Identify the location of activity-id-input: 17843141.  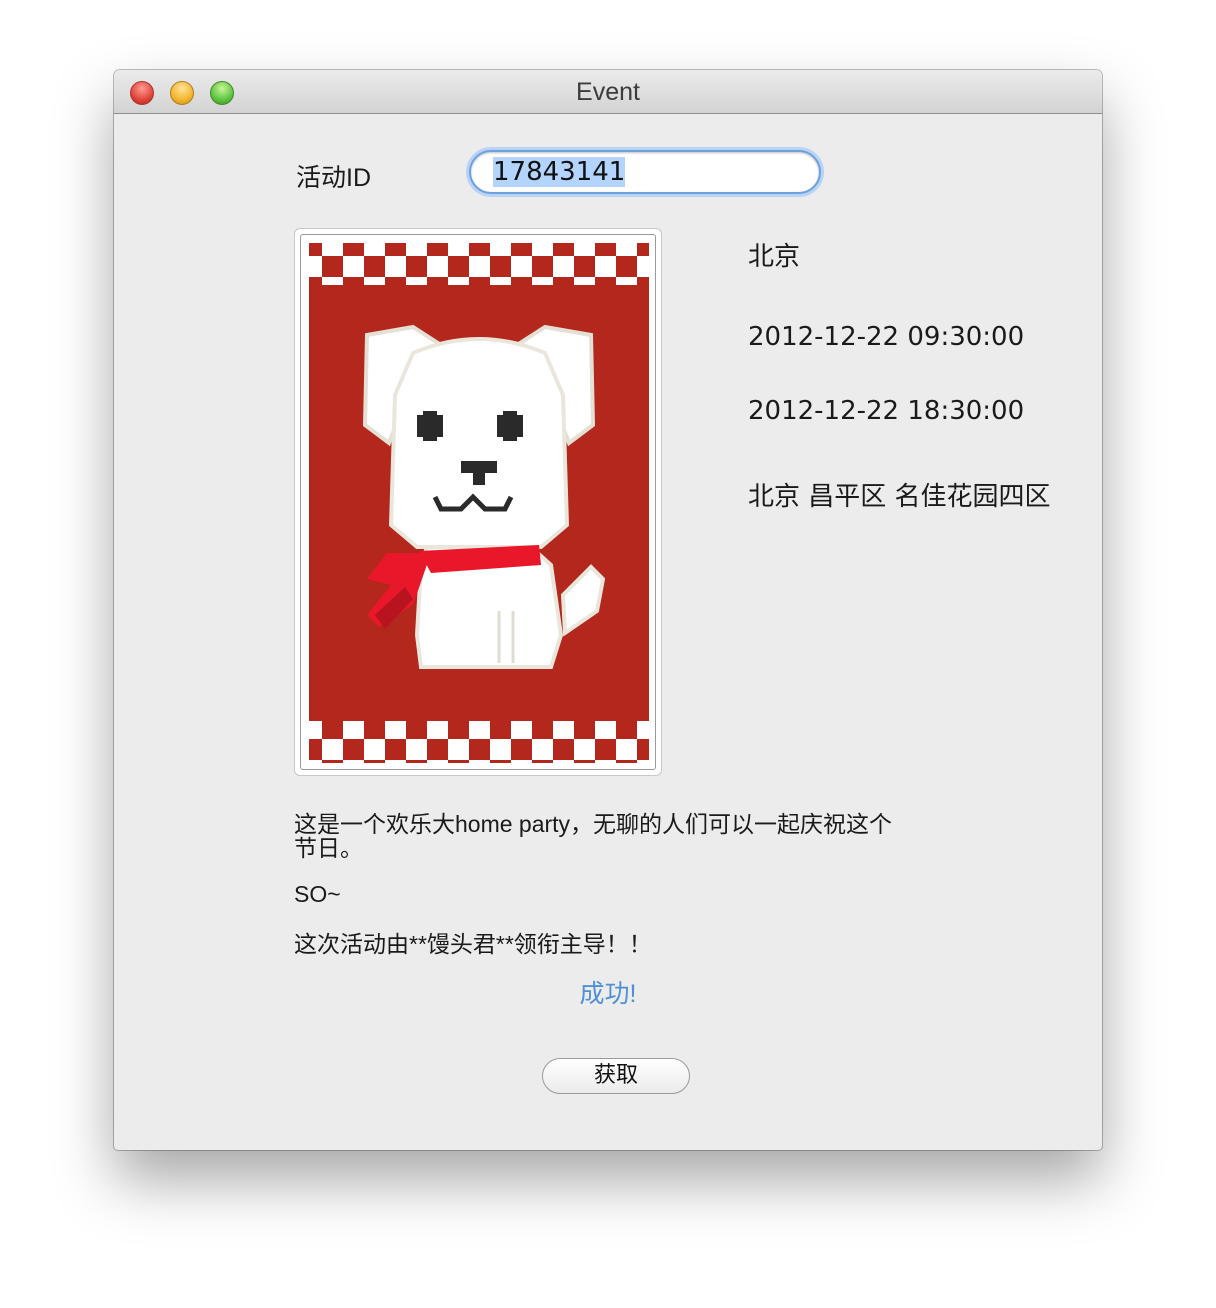
(645, 172).